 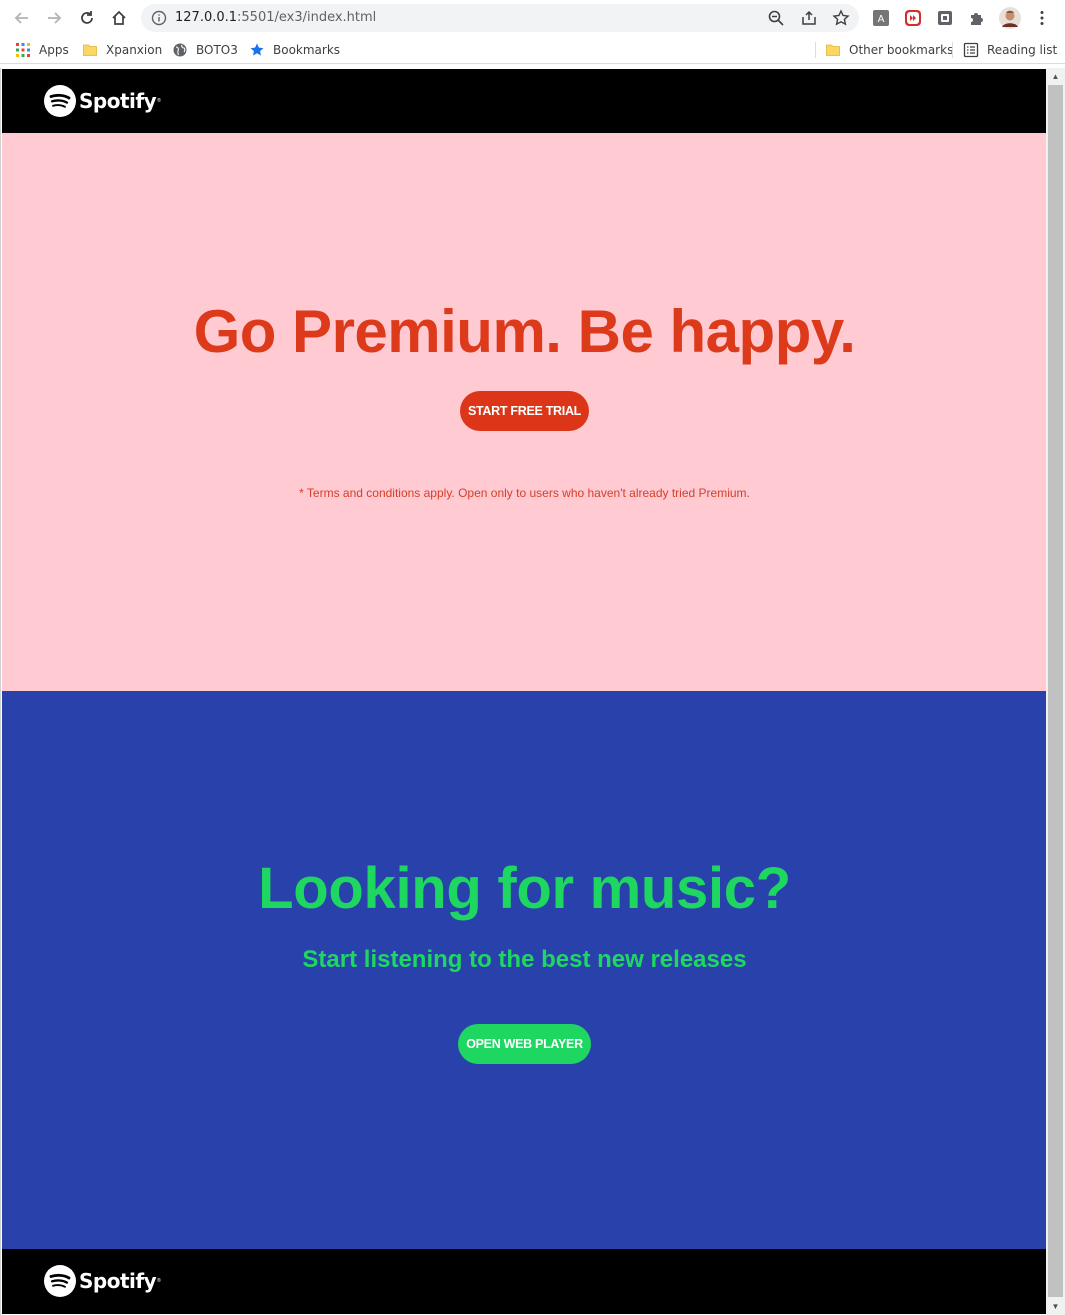 What do you see at coordinates (524, 101) in the screenshot?
I see `site-header: Spotify ®` at bounding box center [524, 101].